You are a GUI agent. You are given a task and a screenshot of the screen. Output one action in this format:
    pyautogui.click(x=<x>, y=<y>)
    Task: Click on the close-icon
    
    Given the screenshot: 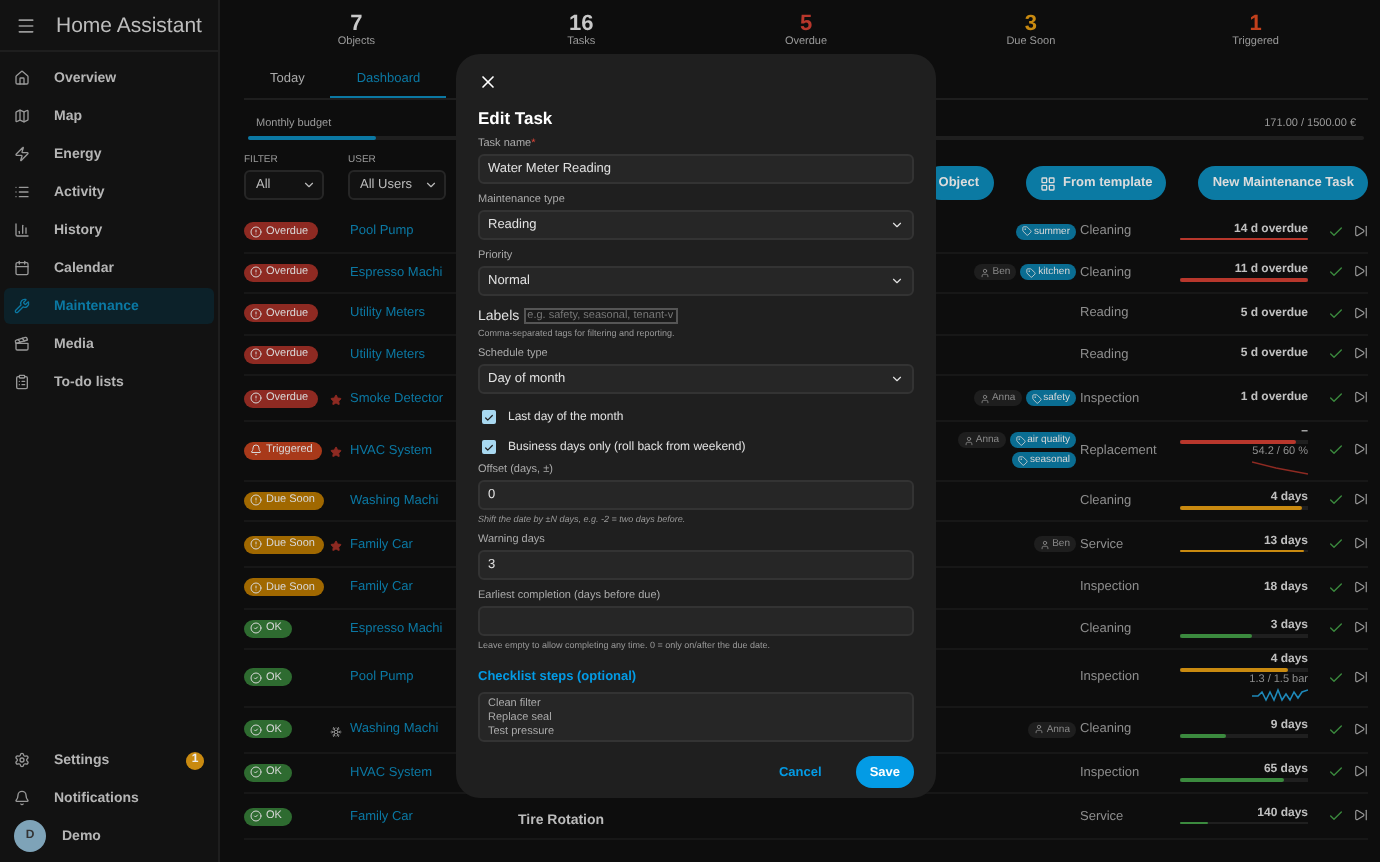 What is the action you would take?
    pyautogui.click(x=488, y=82)
    